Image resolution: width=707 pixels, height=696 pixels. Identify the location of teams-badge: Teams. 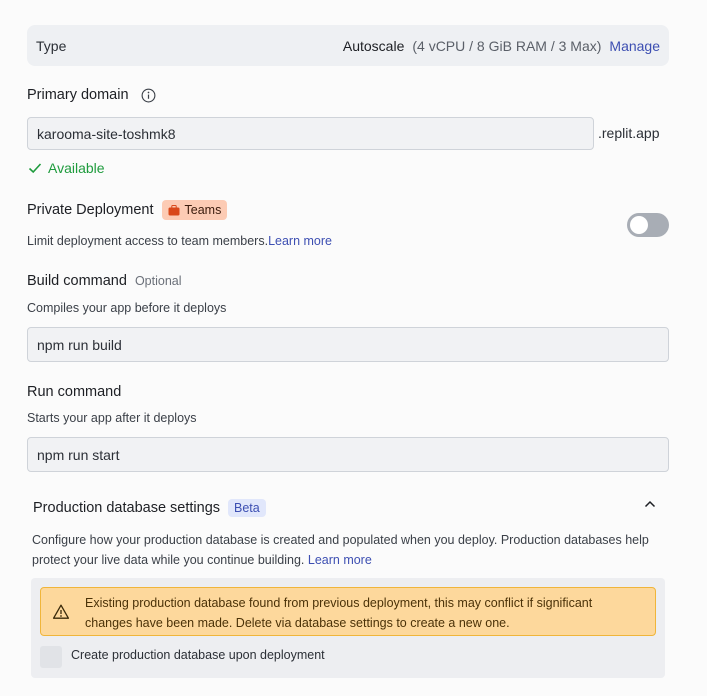
(194, 210).